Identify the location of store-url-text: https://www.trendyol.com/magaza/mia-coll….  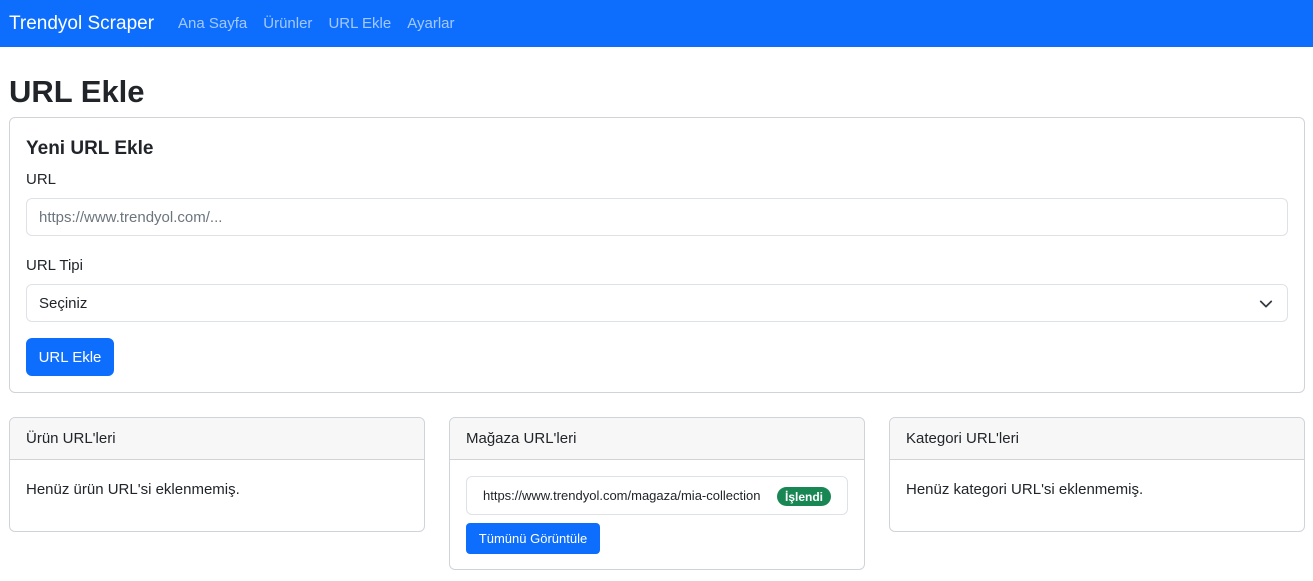
(622, 495).